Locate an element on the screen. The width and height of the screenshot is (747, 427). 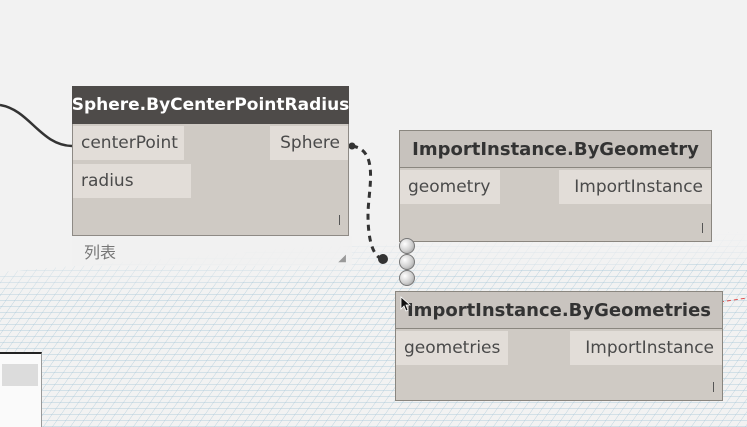
preview-label: 列表 is located at coordinates (100, 252).